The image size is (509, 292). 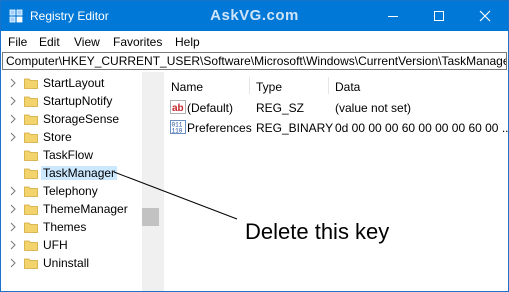 I want to click on tree-item-telephony: Telephony, so click(x=71, y=191).